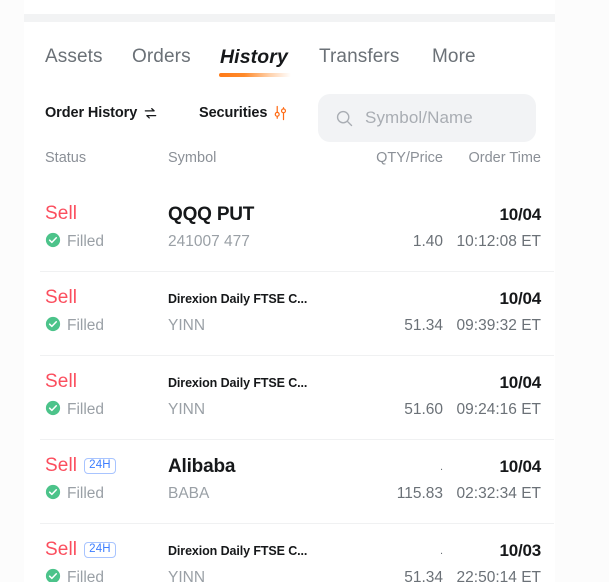 The width and height of the screenshot is (609, 582). I want to click on row-qty-price-cell: . 115.83, so click(420, 479).